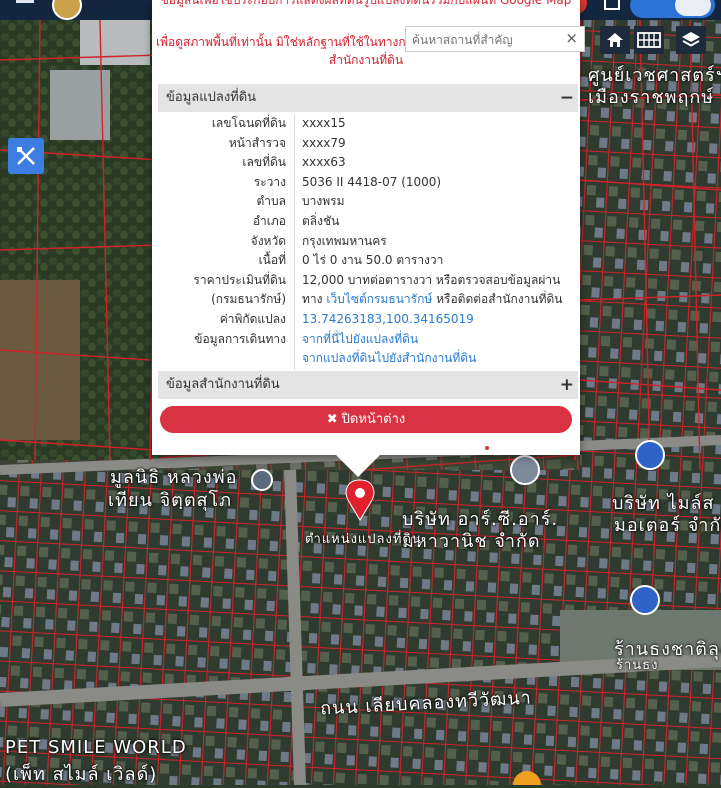 This screenshot has height=788, width=721. Describe the element at coordinates (324, 123) in the screenshot. I see `value-deed: xxxx15` at that location.